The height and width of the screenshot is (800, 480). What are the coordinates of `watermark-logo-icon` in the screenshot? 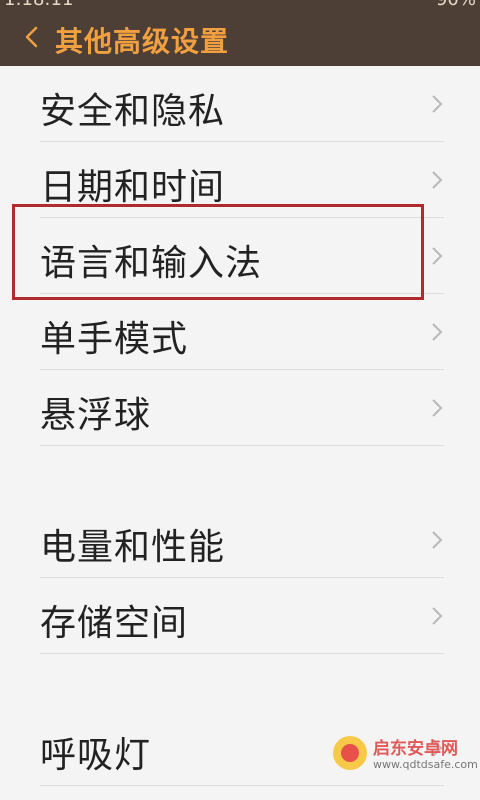 It's located at (350, 753).